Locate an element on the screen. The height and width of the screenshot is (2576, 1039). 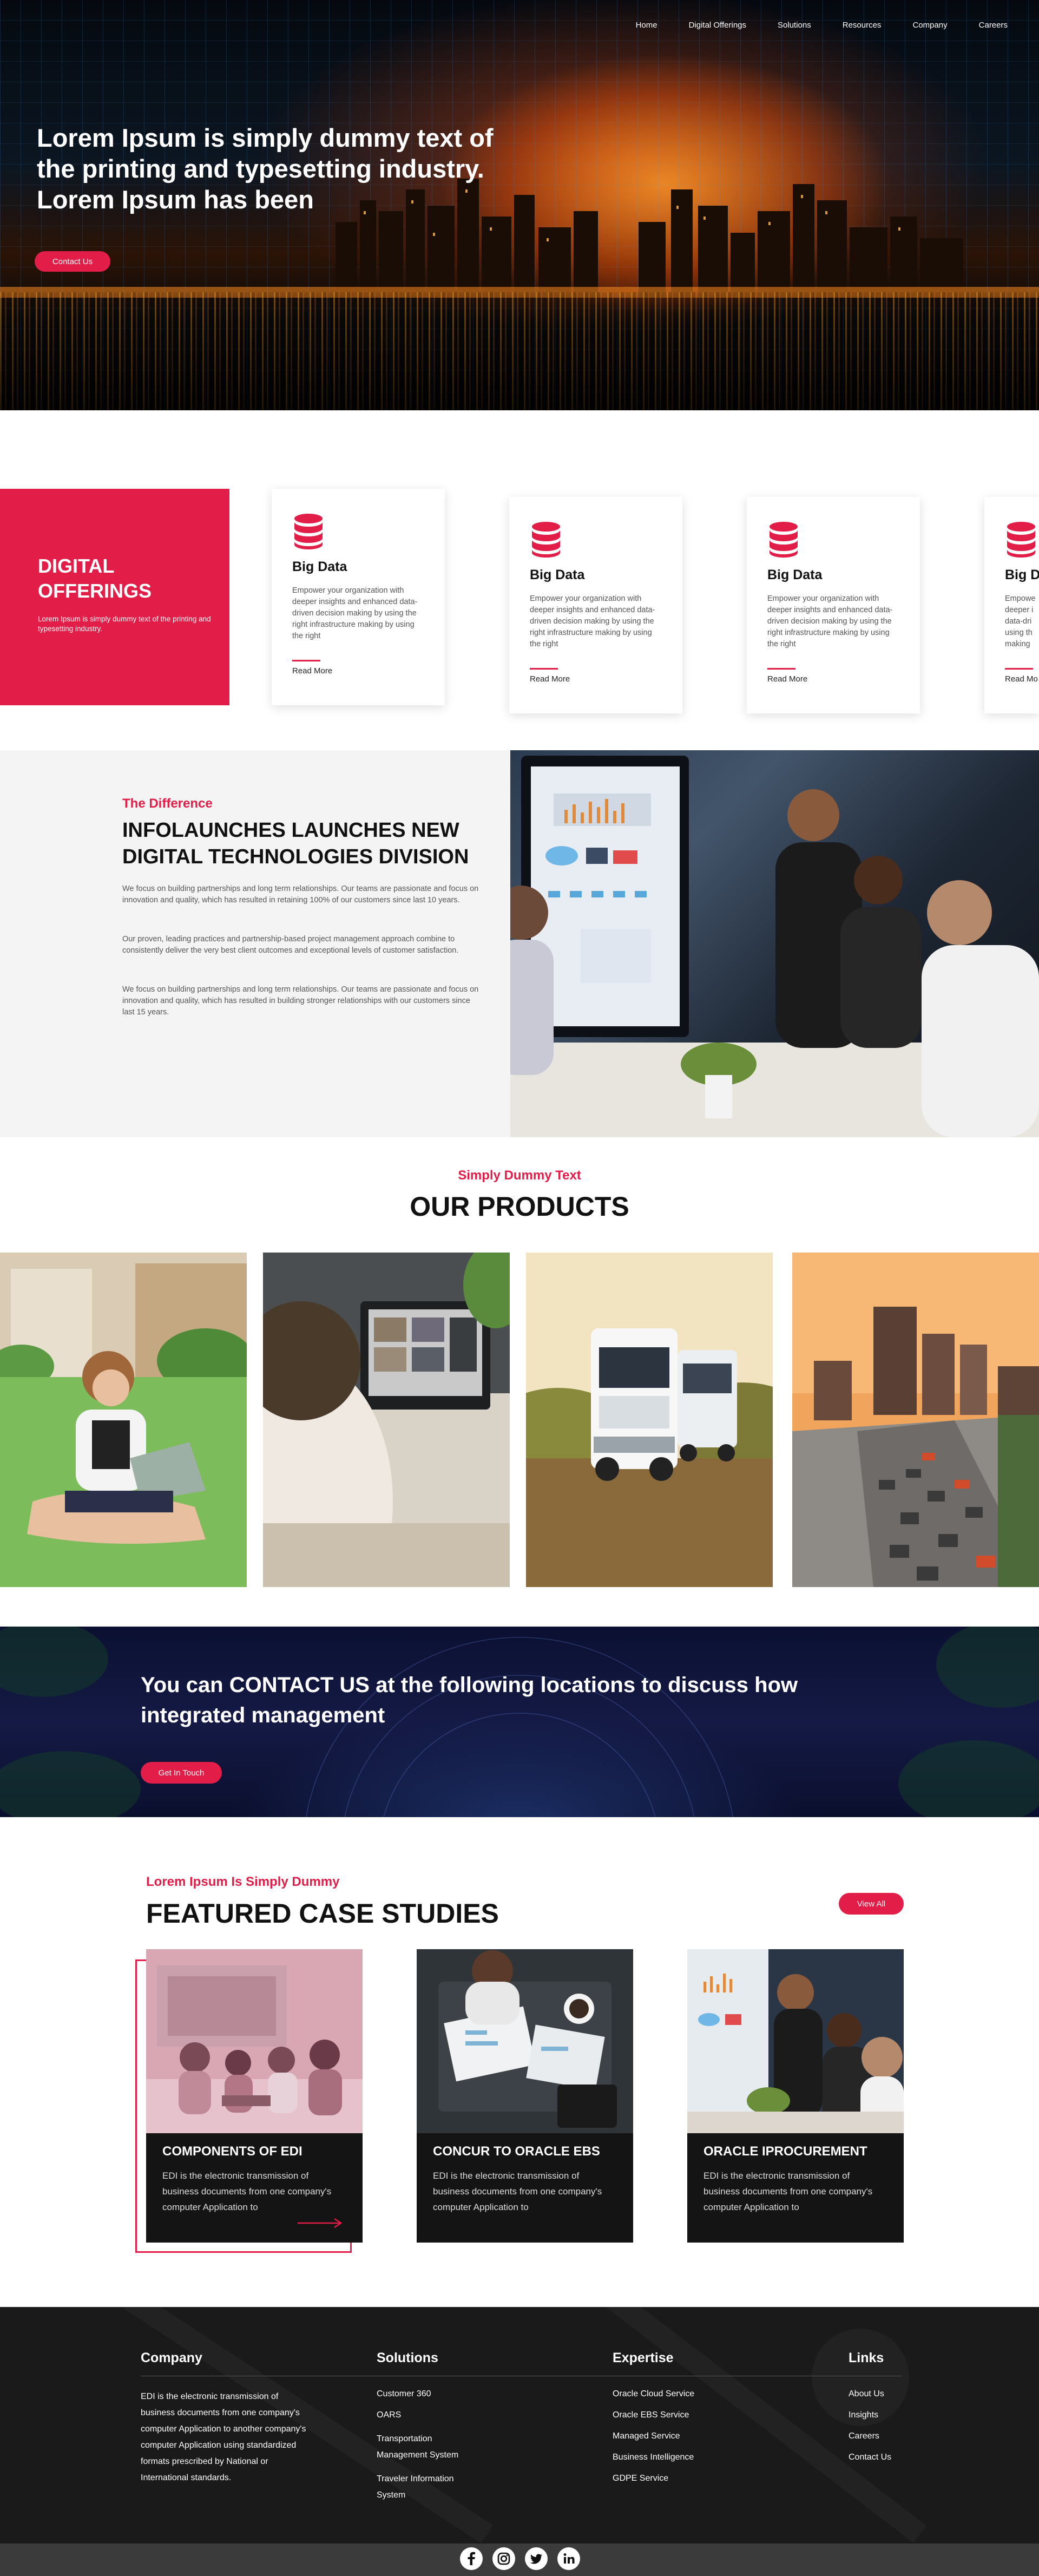
case-study-title: ORACLE IPROCUREMENT is located at coordinates (785, 2152).